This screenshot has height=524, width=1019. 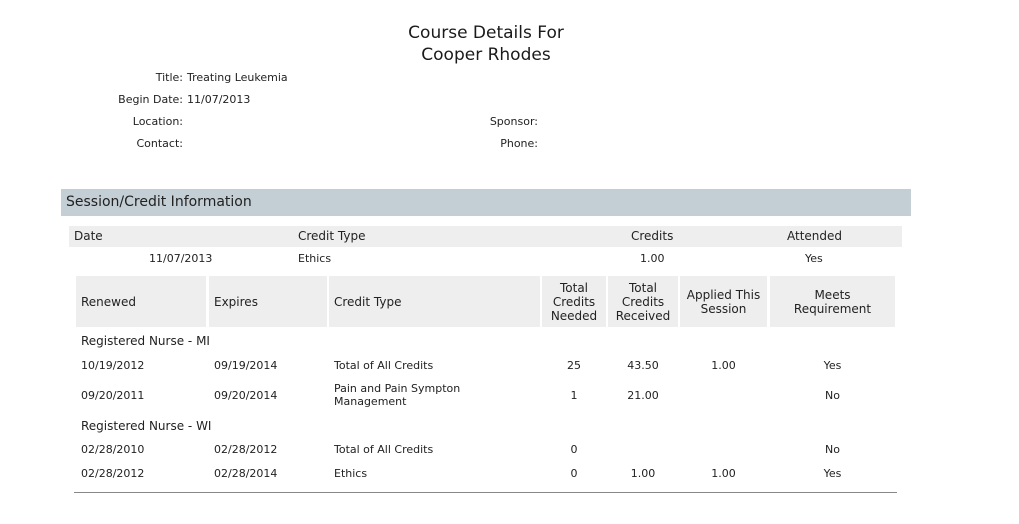 I want to click on contact-label: Contact:, so click(x=159, y=143).